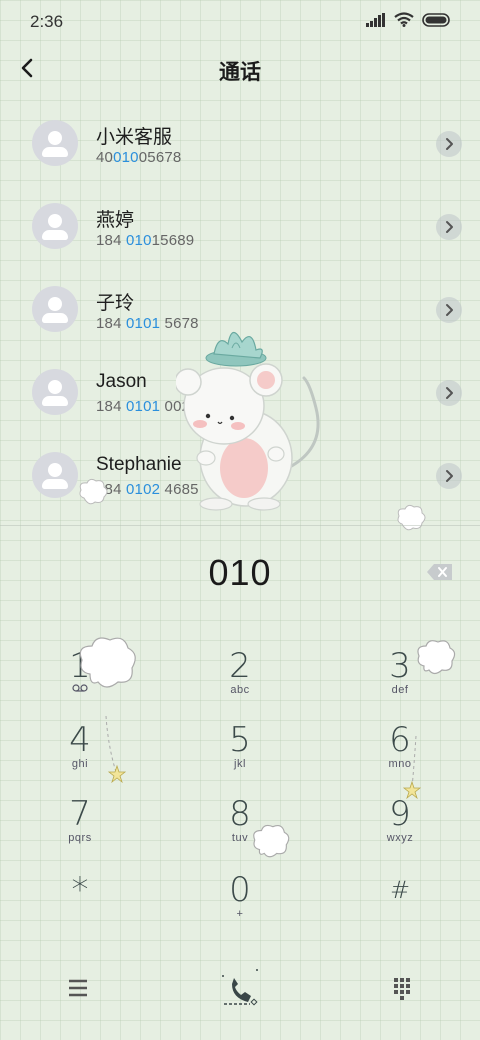  Describe the element at coordinates (400, 740) in the screenshot. I see `key-digit: 6` at that location.